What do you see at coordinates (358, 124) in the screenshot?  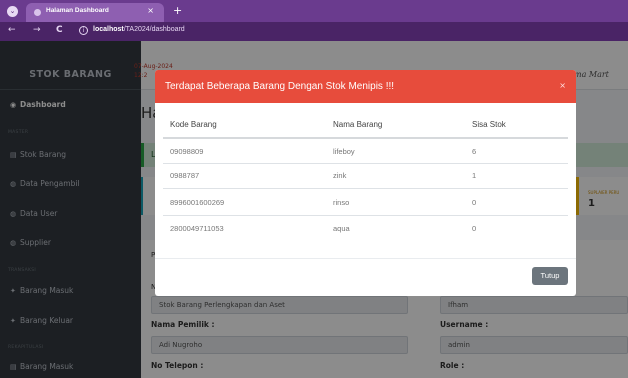 I see `column-header-nama: Nama Barang` at bounding box center [358, 124].